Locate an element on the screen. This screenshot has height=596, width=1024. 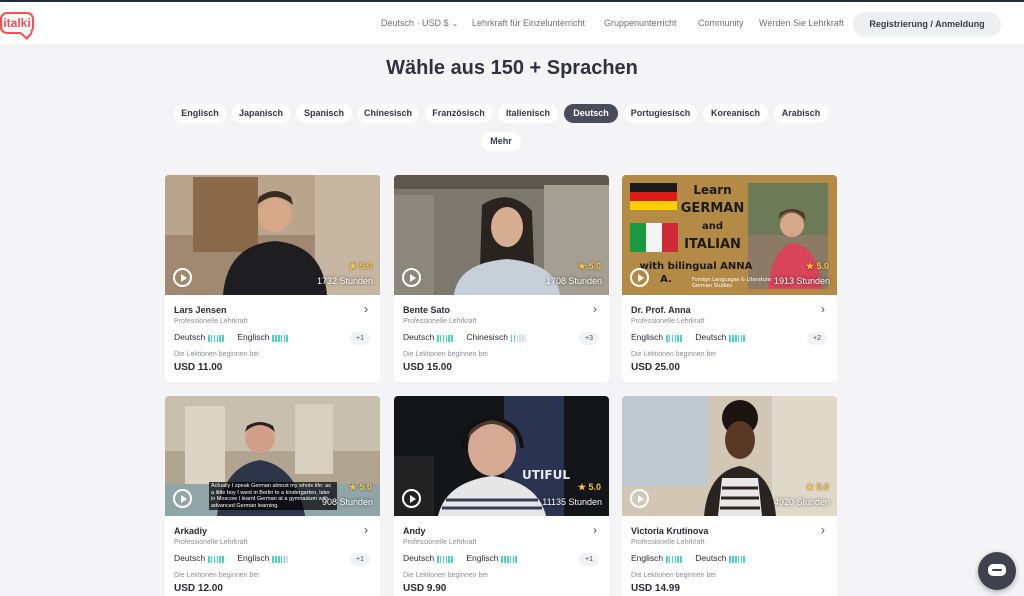
teacher-video-thumbnail: ★ 5.0 1732 Stunden is located at coordinates (272, 235).